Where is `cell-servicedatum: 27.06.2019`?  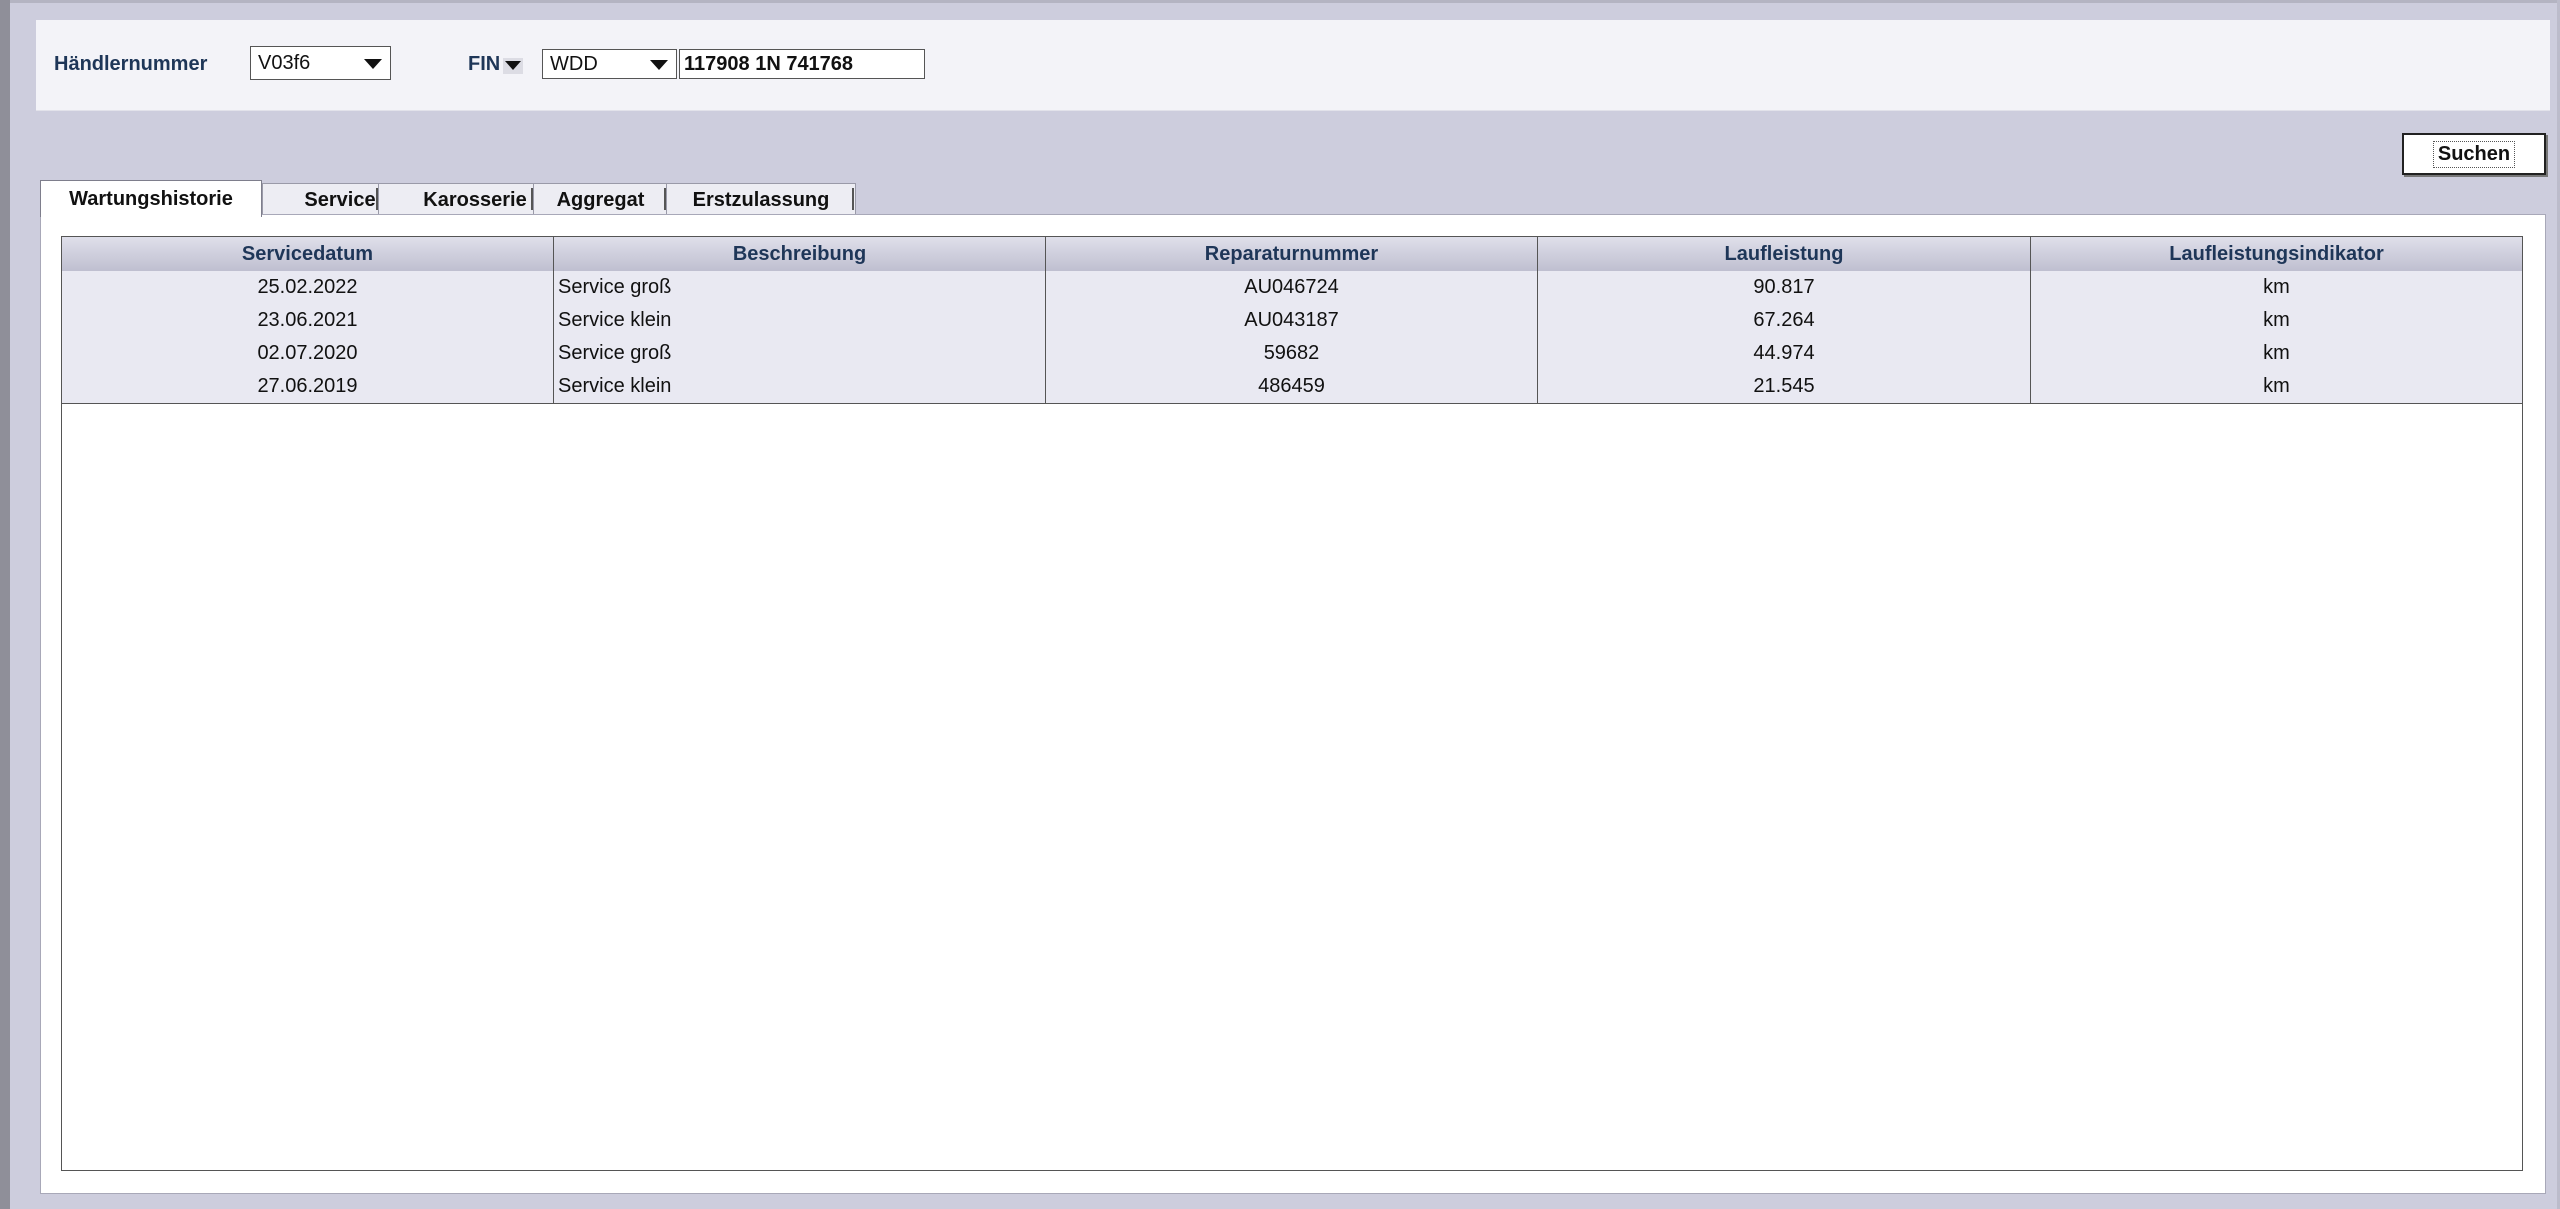
cell-servicedatum: 27.06.2019 is located at coordinates (308, 386).